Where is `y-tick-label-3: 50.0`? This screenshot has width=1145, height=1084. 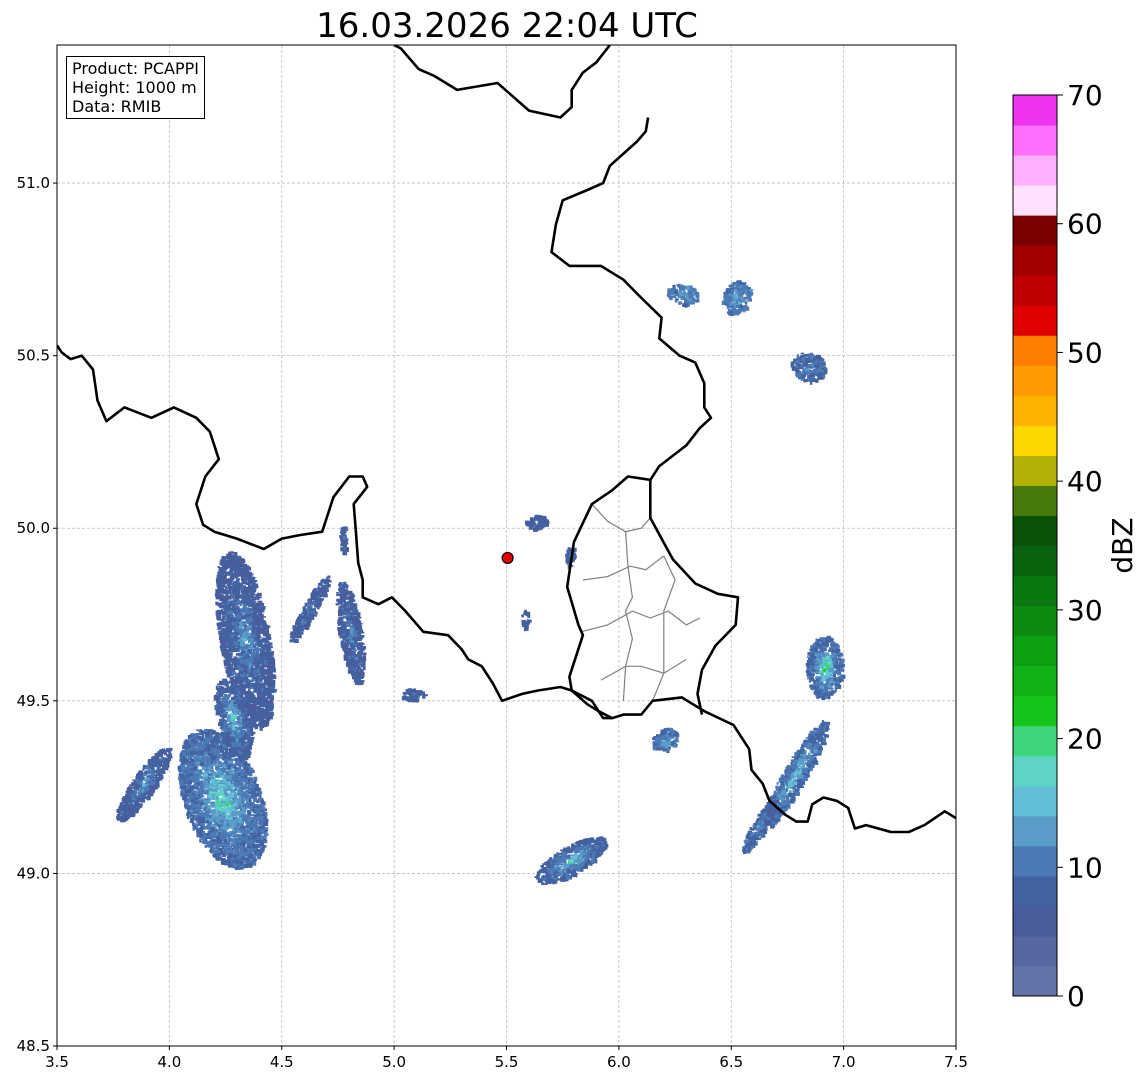 y-tick-label-3: 50.0 is located at coordinates (33, 528).